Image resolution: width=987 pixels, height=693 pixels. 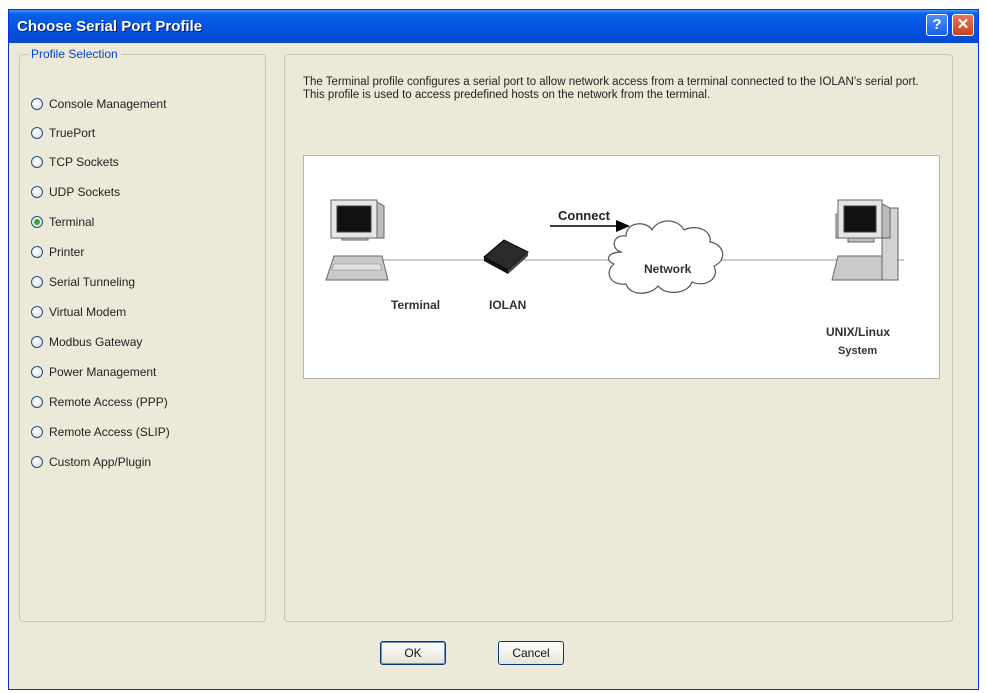 What do you see at coordinates (493, 26) in the screenshot?
I see `title-bar: Choose Serial Port Profile ? ✕` at bounding box center [493, 26].